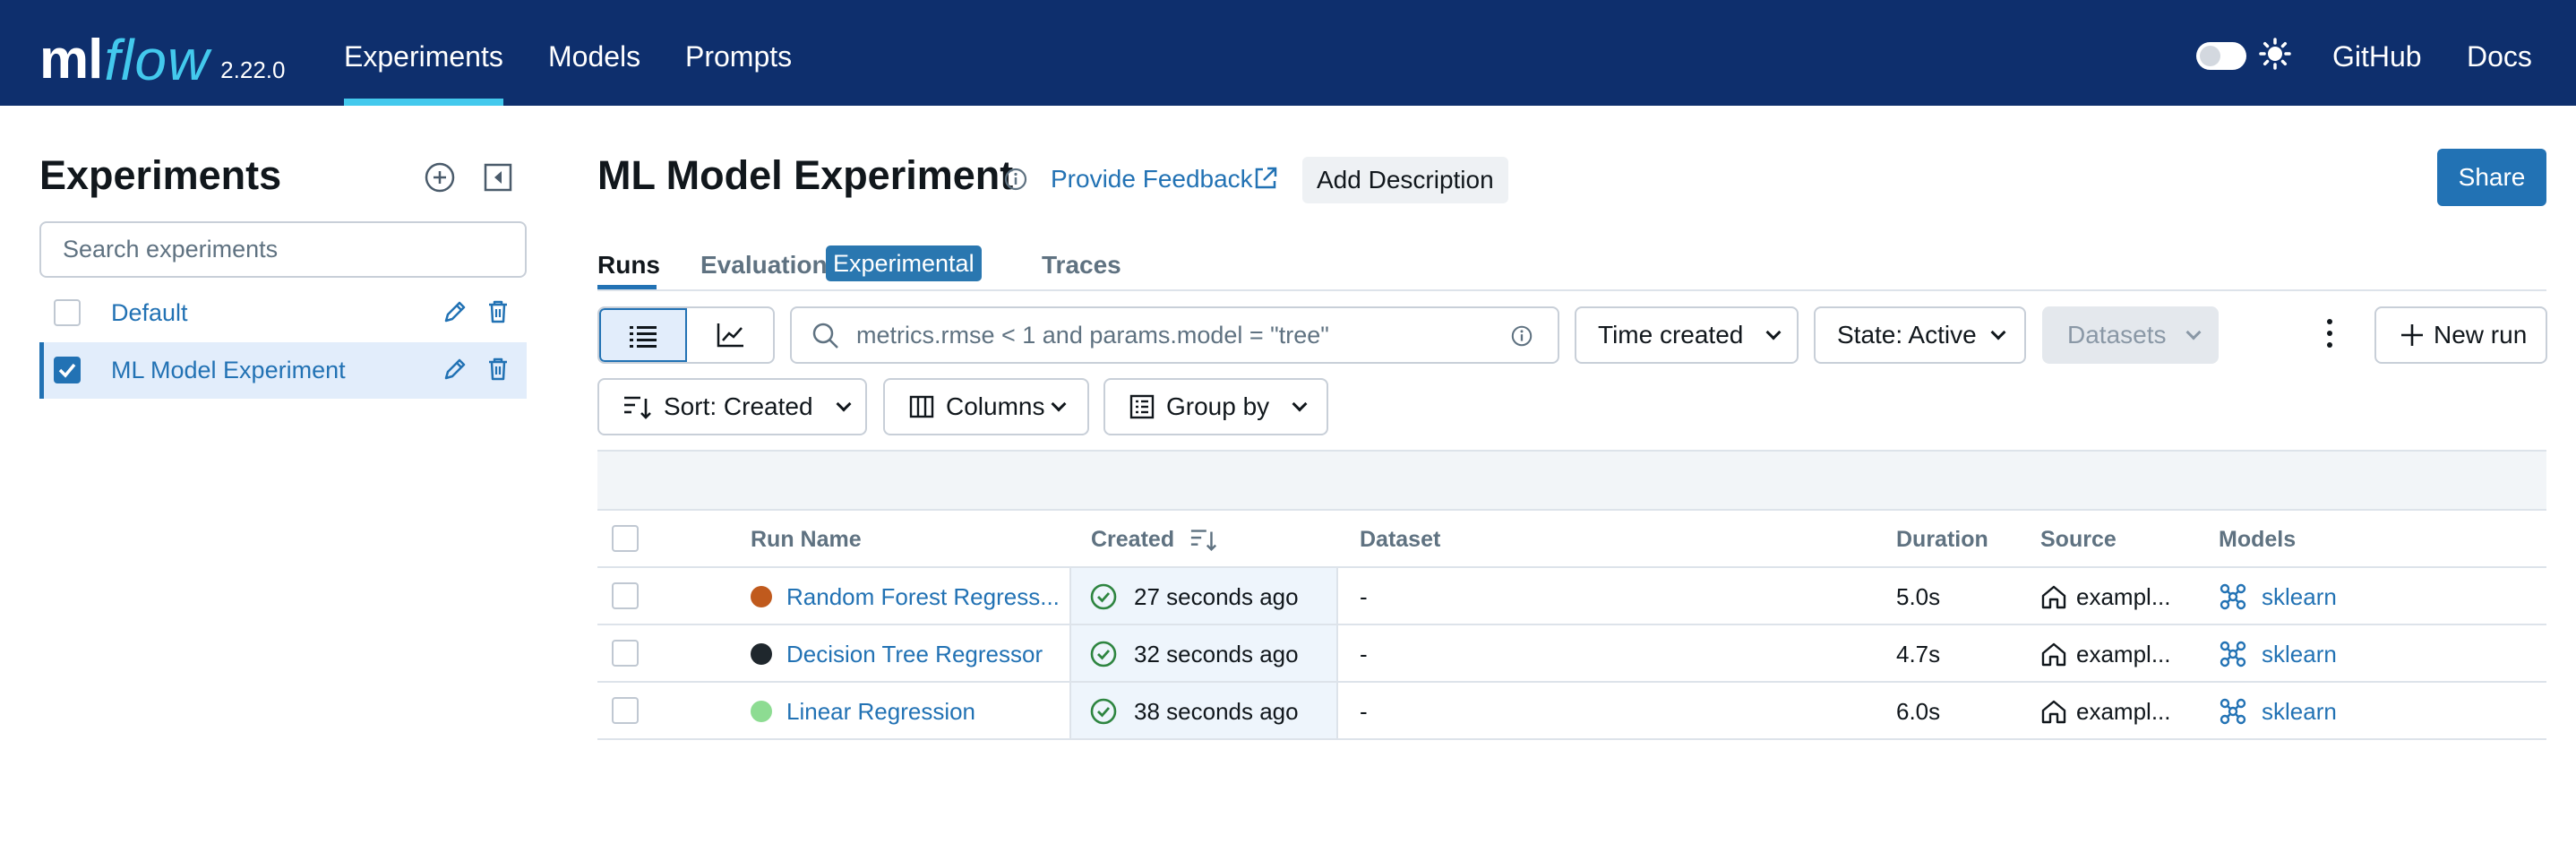  What do you see at coordinates (1400, 540) in the screenshot?
I see `column-header-dataset: Dataset` at bounding box center [1400, 540].